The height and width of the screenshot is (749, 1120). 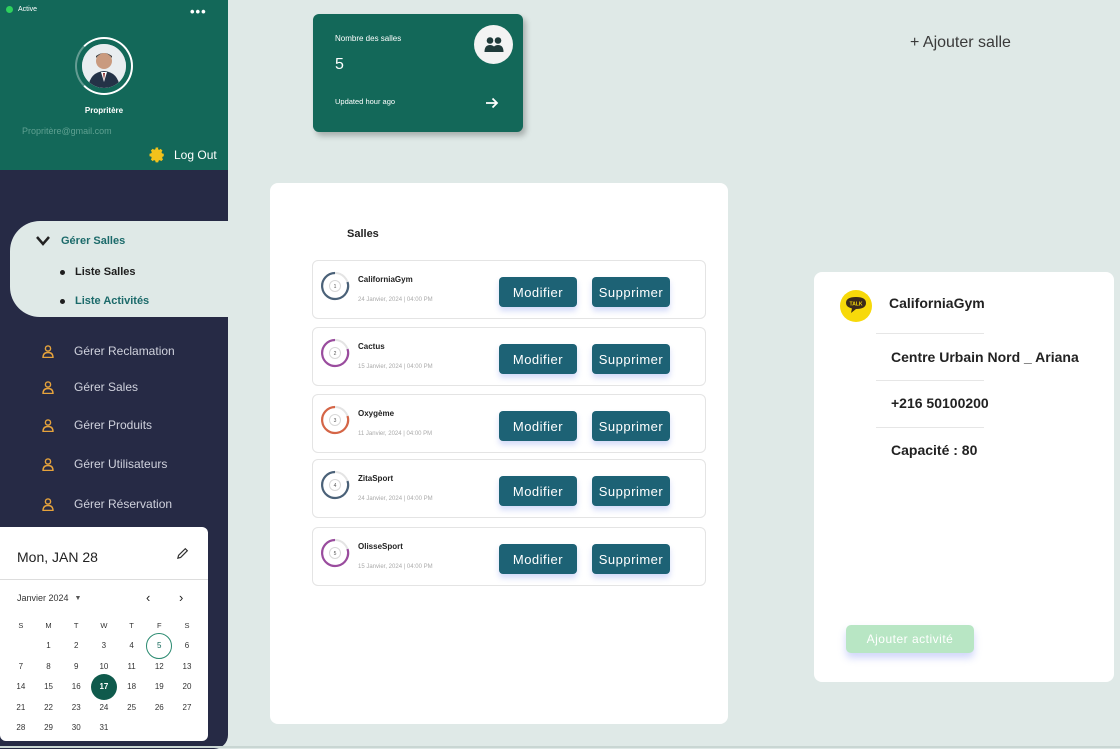 I want to click on calendar-day-number: 4, so click(x=131, y=646).